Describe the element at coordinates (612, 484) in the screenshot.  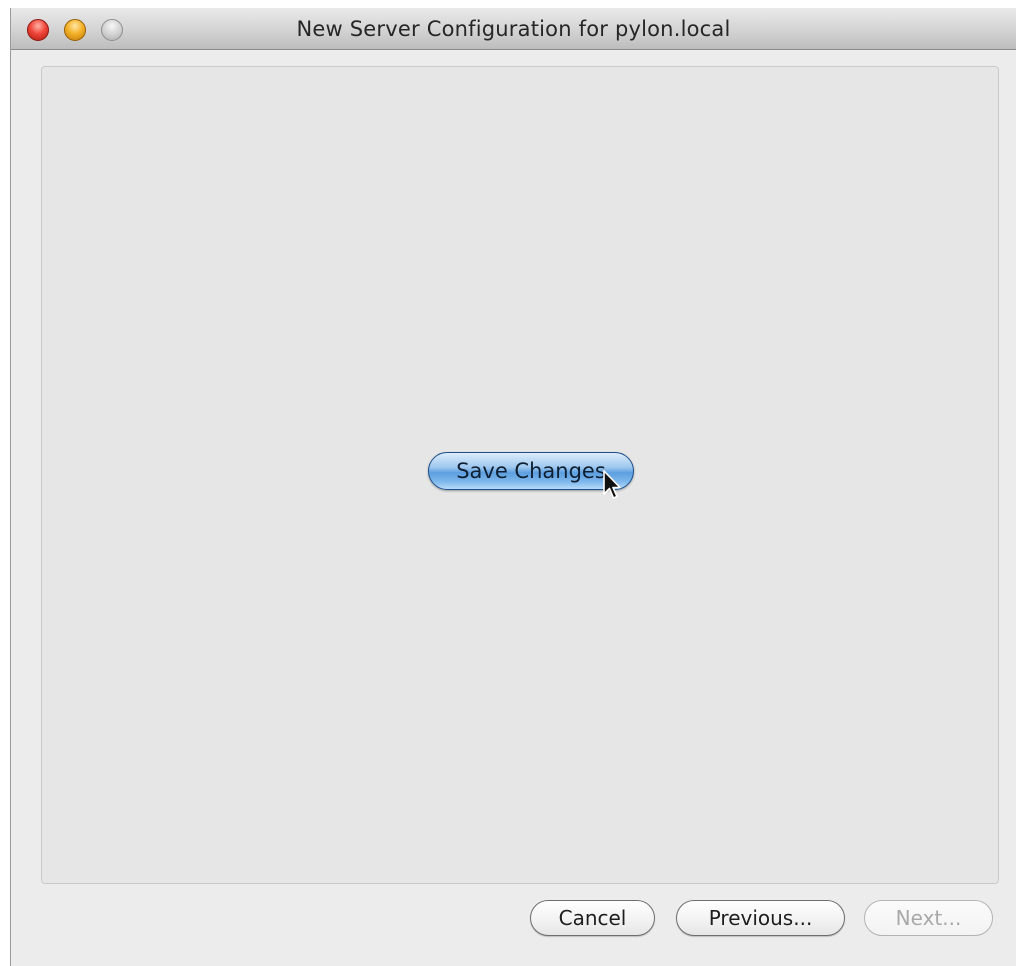
I see `mouse-pointer-icon` at that location.